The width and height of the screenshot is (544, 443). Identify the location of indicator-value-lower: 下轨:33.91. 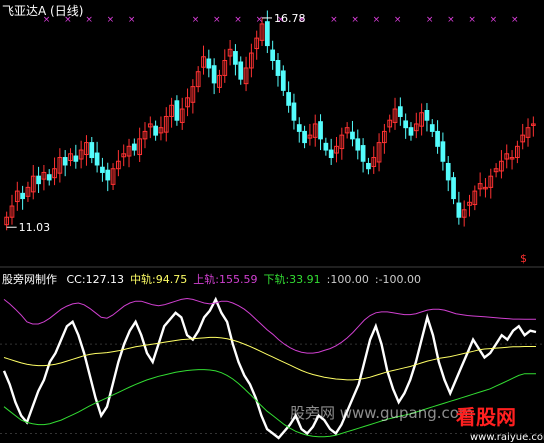
(292, 279).